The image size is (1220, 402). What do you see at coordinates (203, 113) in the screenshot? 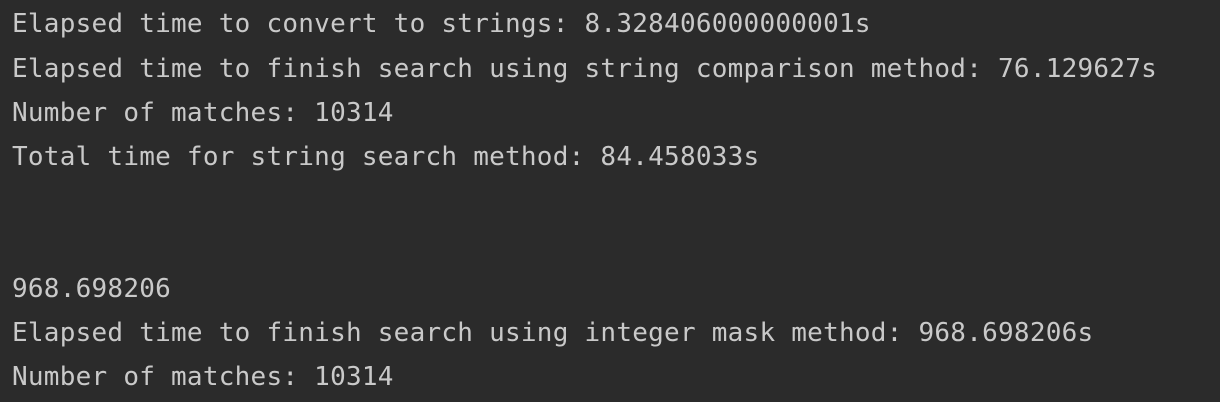
I see `console-line-string-matches: Number of matches: 10314` at bounding box center [203, 113].